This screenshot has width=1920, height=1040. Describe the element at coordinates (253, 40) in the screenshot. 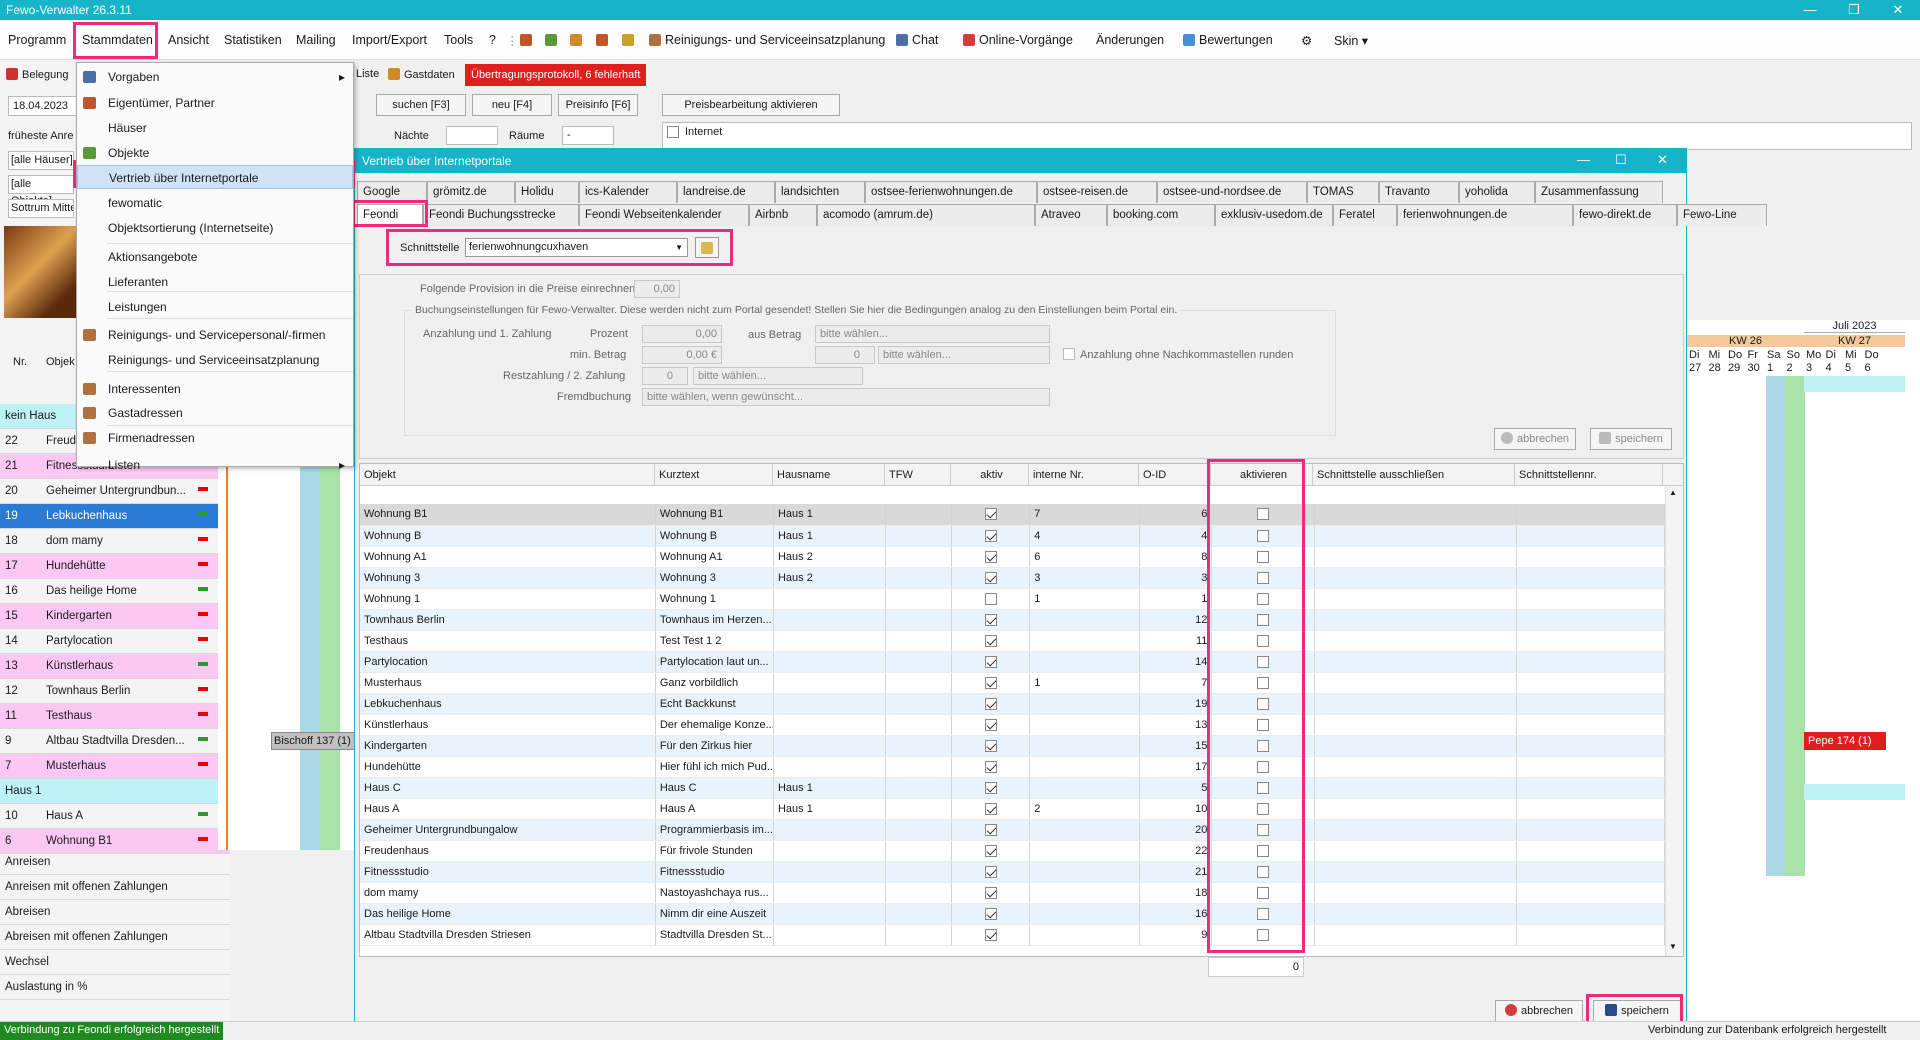

I see `menu-statistiken: Statistiken` at that location.